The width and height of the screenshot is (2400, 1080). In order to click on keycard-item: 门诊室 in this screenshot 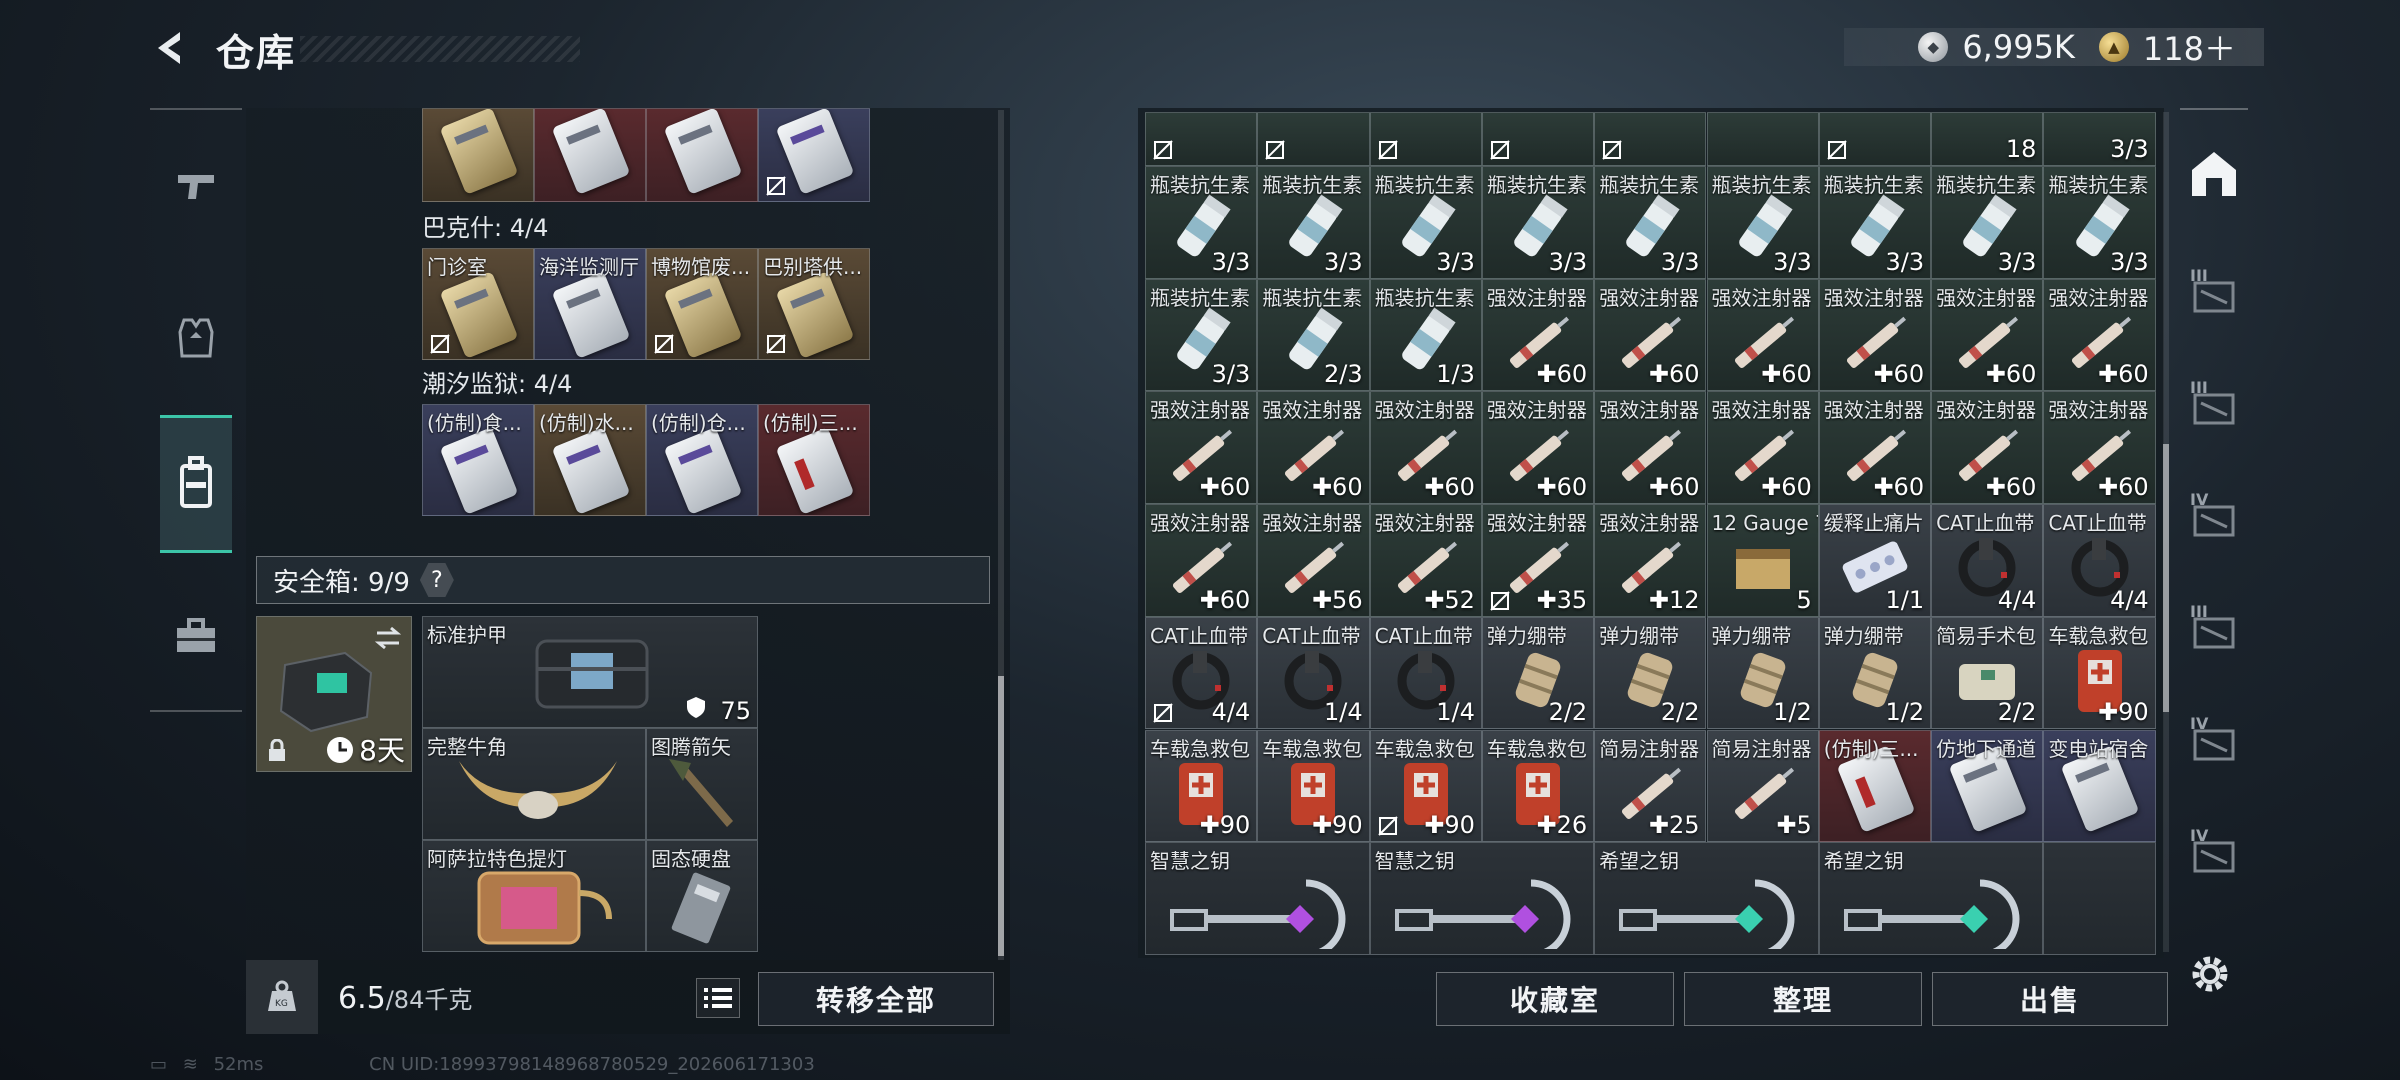, I will do `click(478, 304)`.